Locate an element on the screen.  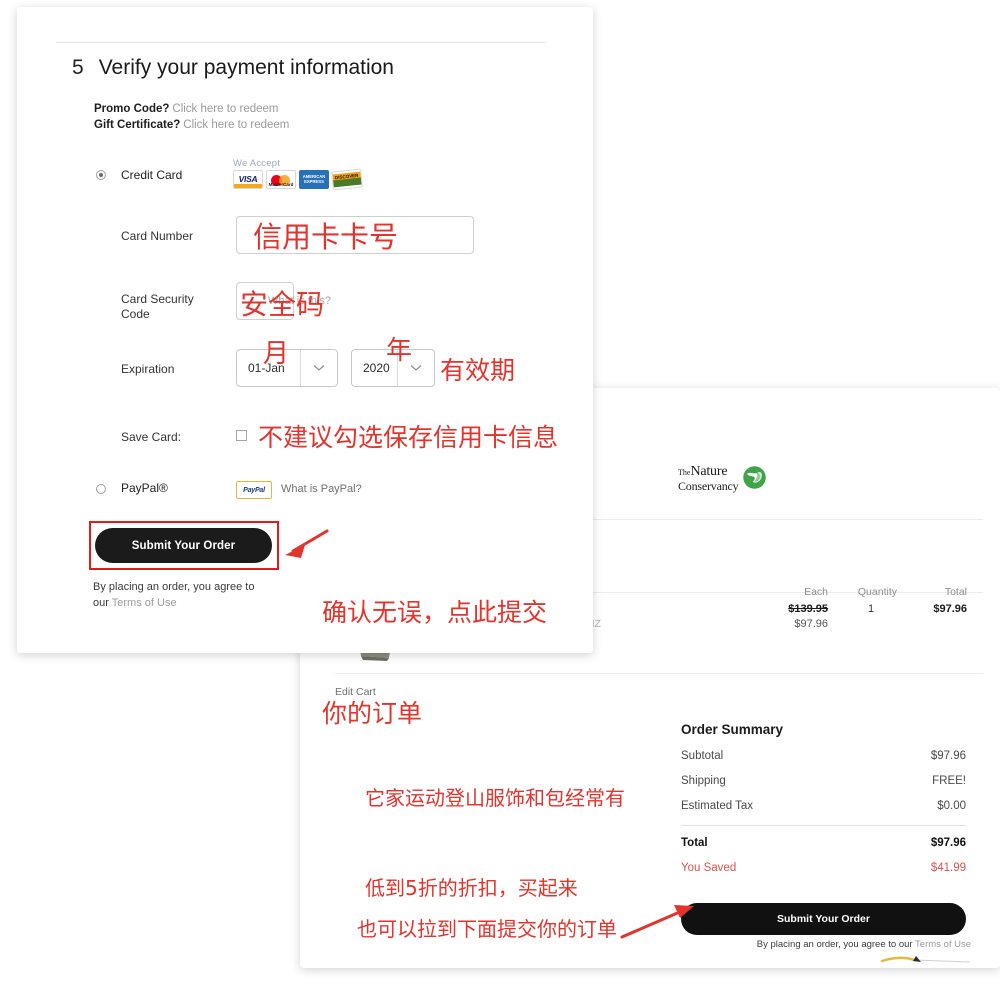
annotation-year: 年 is located at coordinates (399, 351).